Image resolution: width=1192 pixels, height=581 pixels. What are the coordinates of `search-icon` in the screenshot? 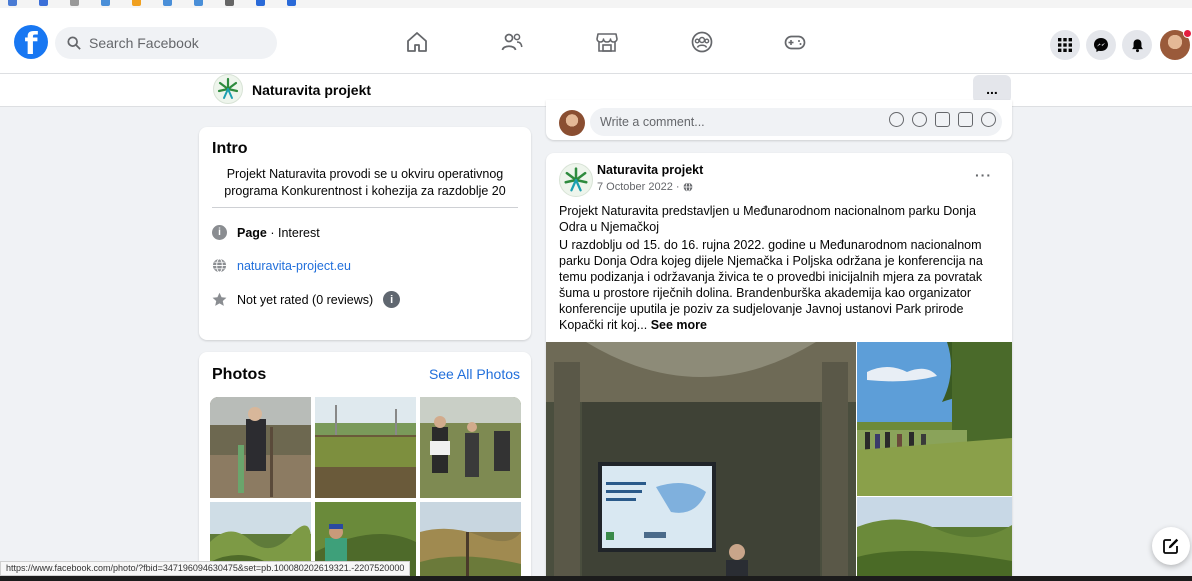 It's located at (74, 43).